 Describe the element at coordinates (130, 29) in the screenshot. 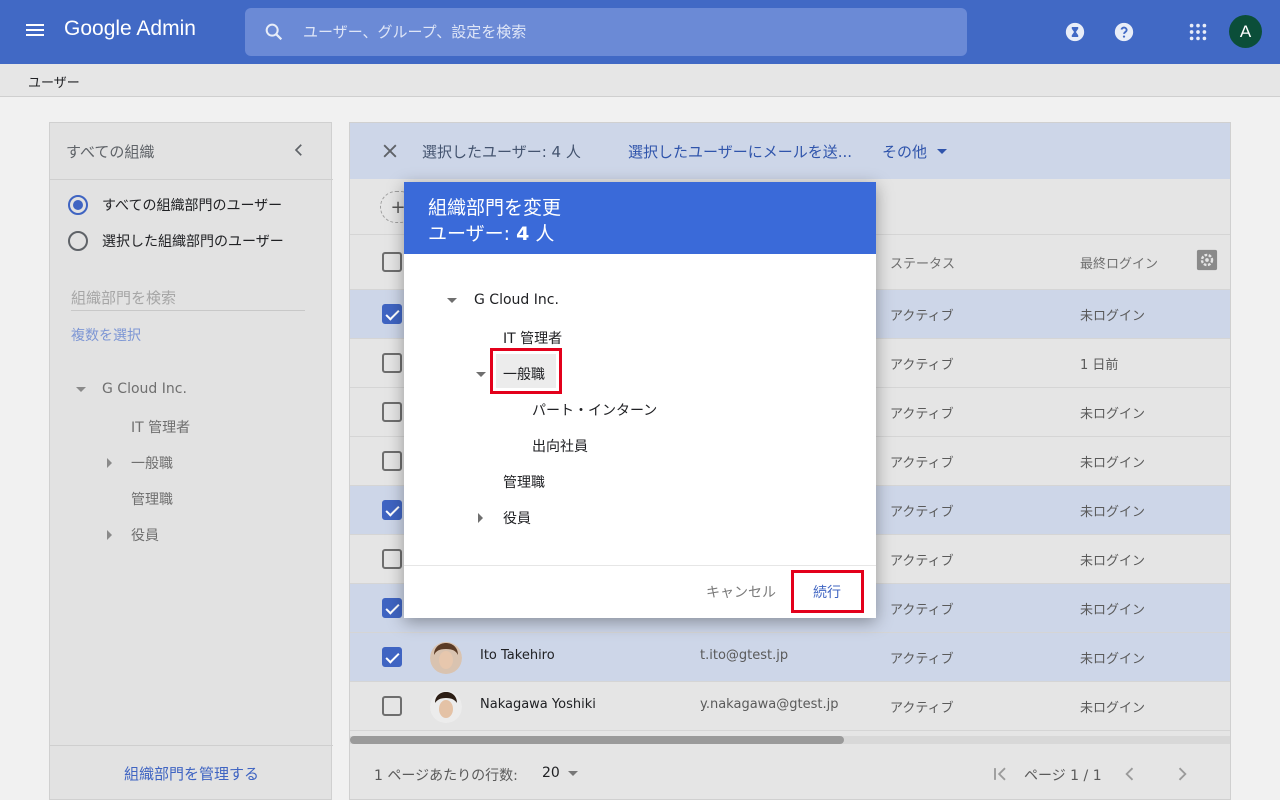

I see `app-logo: Google Admin` at that location.